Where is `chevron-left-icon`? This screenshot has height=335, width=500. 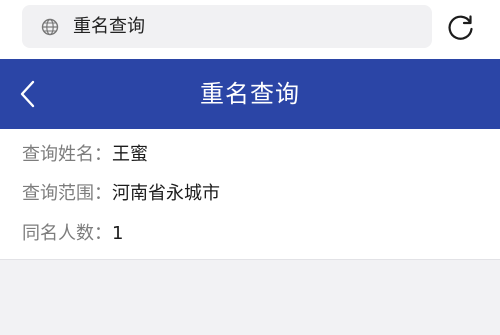
chevron-left-icon is located at coordinates (29, 94).